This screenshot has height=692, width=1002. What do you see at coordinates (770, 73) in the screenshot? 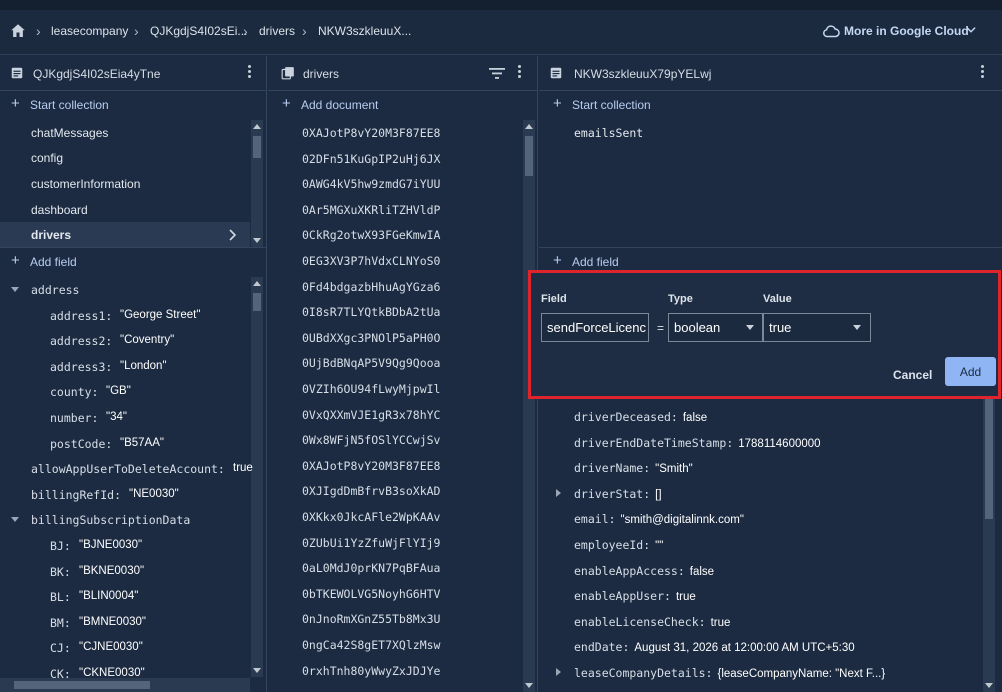
I see `panel-header: NKW3szkleuuX79pYELwj` at bounding box center [770, 73].